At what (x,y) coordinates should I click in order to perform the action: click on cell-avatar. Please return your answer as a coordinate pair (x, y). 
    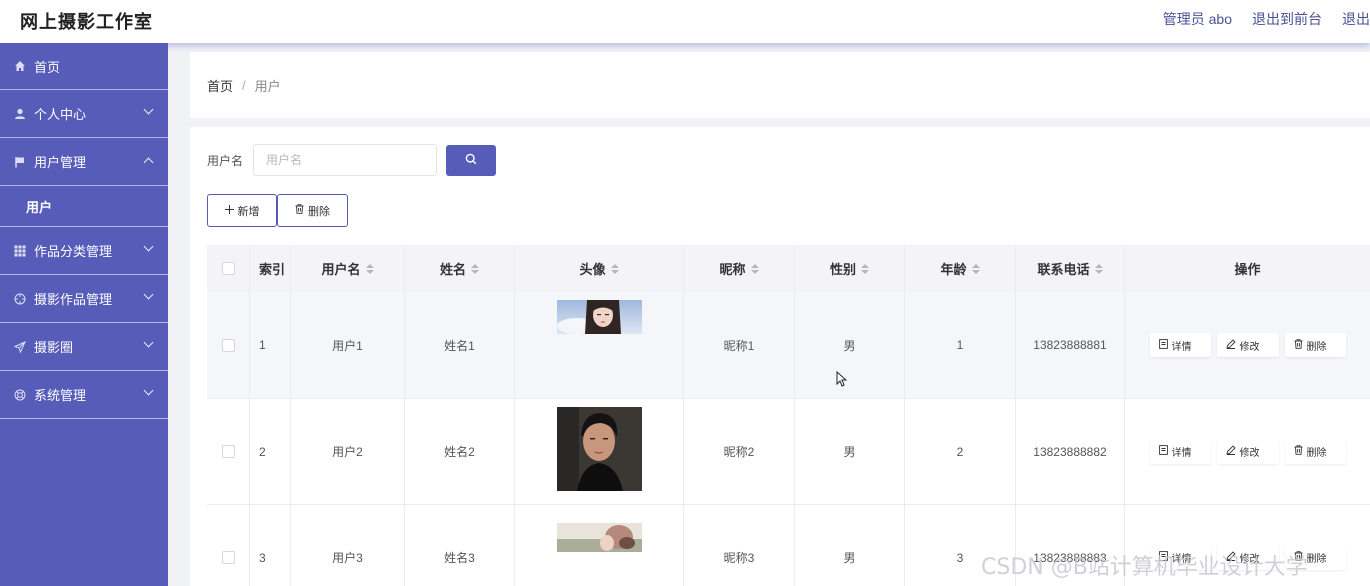
    Looking at the image, I should click on (599, 545).